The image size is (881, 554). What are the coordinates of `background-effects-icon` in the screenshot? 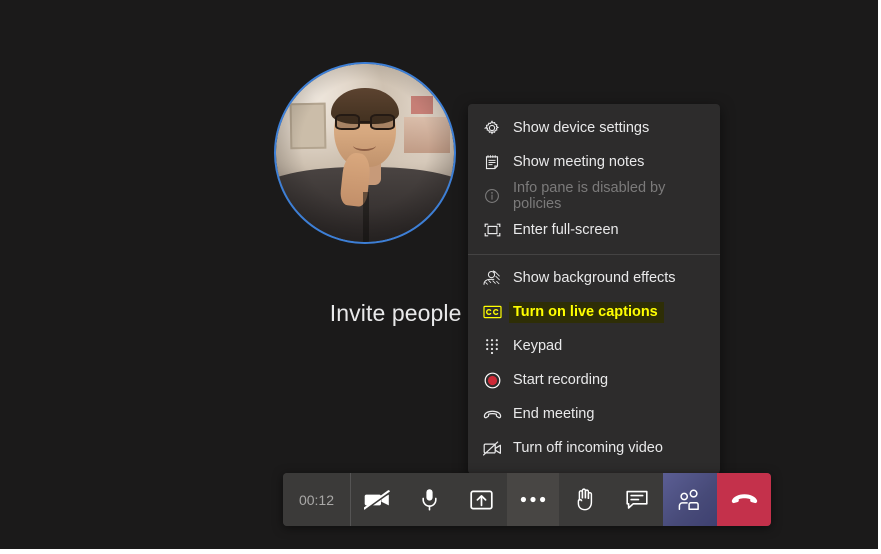 It's located at (492, 278).